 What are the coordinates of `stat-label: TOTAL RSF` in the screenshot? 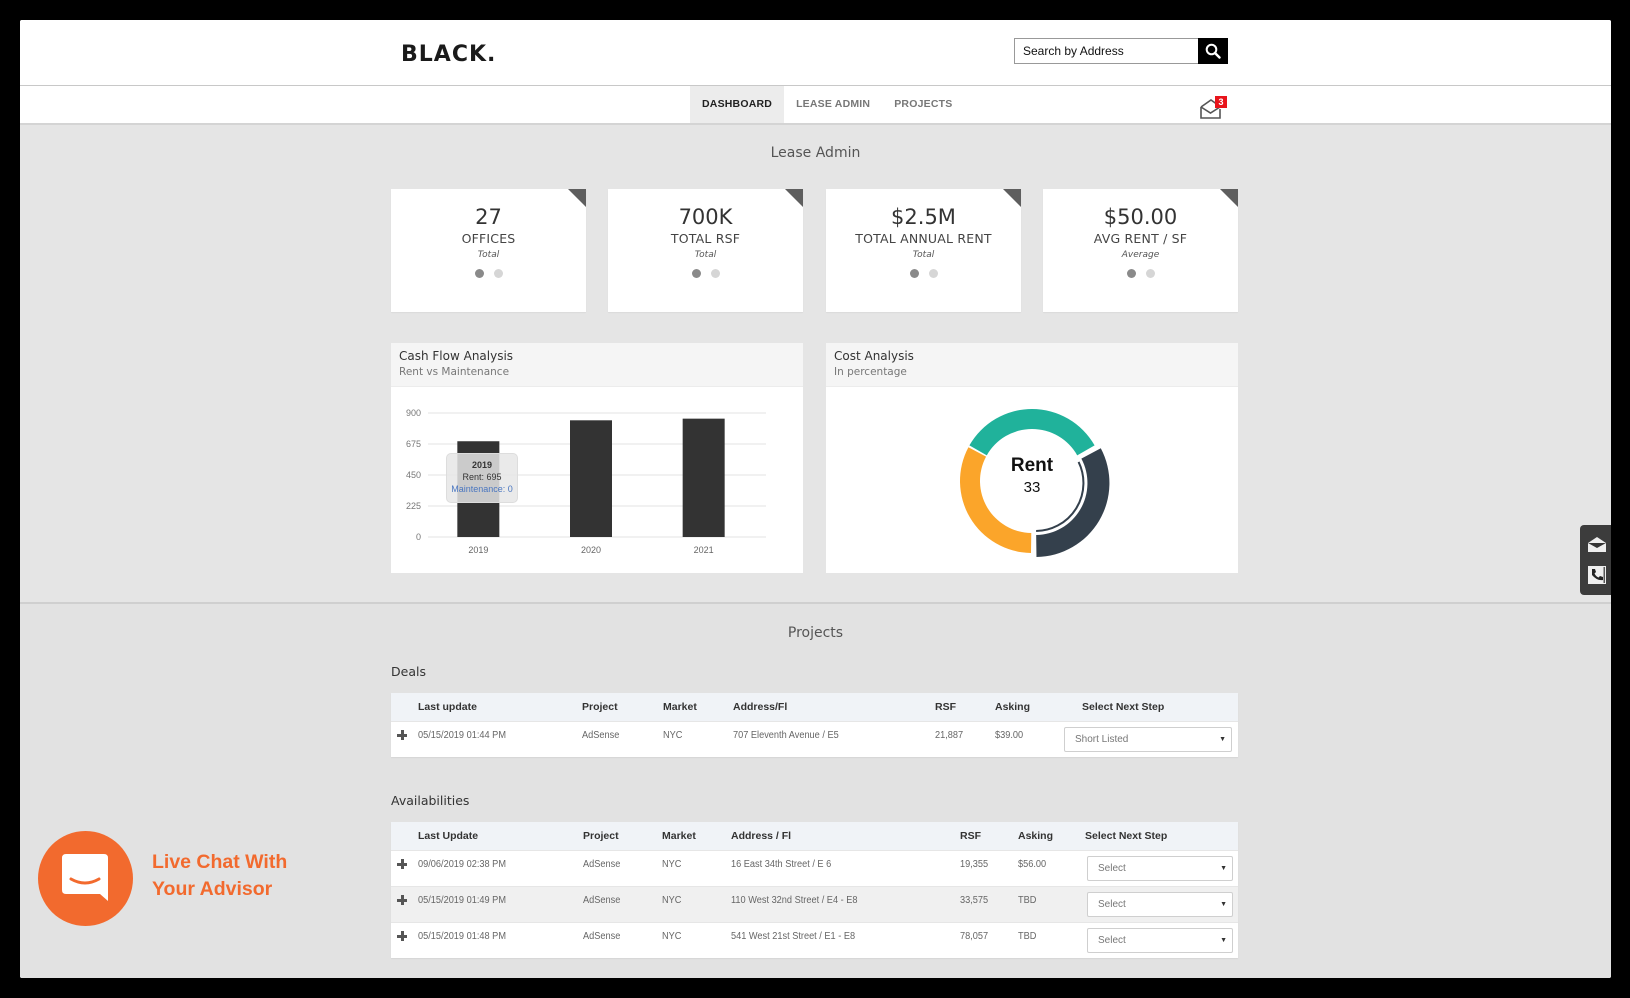 It's located at (705, 238).